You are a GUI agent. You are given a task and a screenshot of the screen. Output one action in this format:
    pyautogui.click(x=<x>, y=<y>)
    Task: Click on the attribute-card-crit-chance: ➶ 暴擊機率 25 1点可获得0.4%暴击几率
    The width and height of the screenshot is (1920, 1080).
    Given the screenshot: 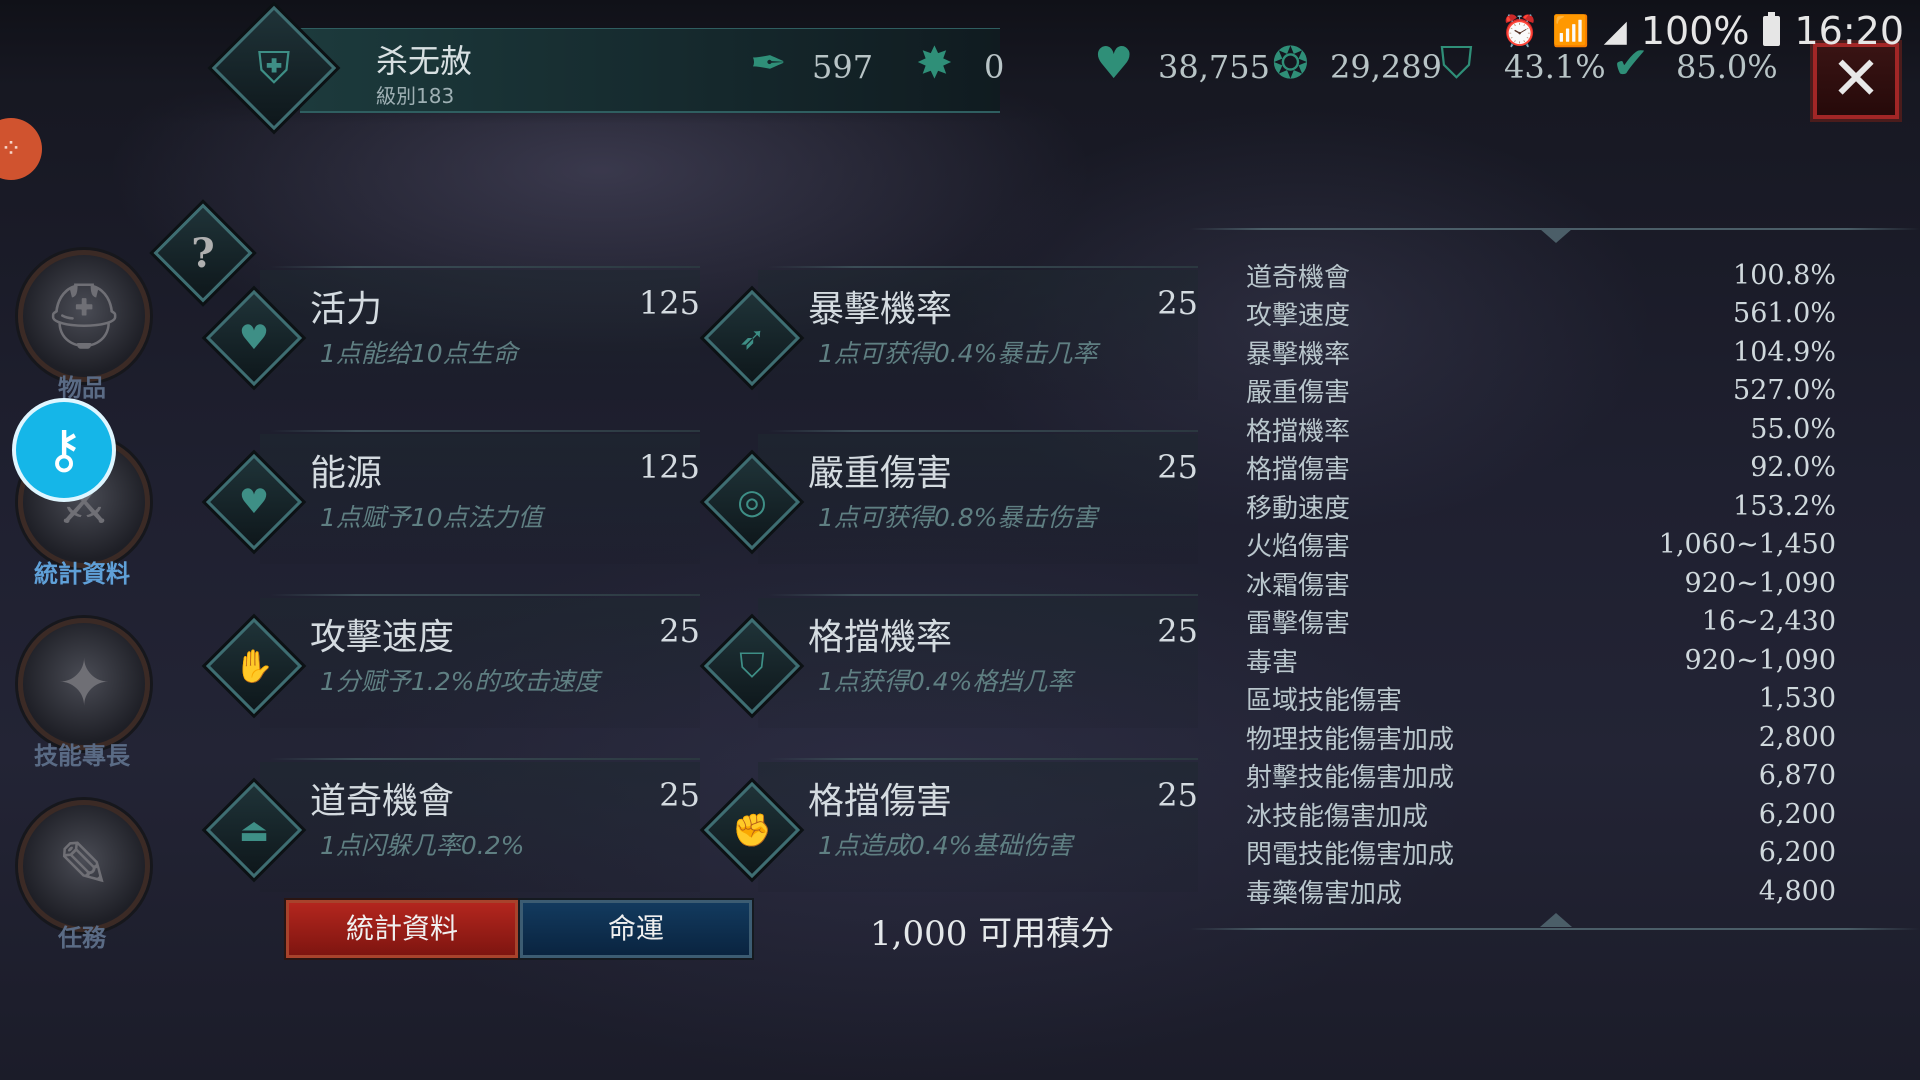 What is the action you would take?
    pyautogui.click(x=948, y=339)
    